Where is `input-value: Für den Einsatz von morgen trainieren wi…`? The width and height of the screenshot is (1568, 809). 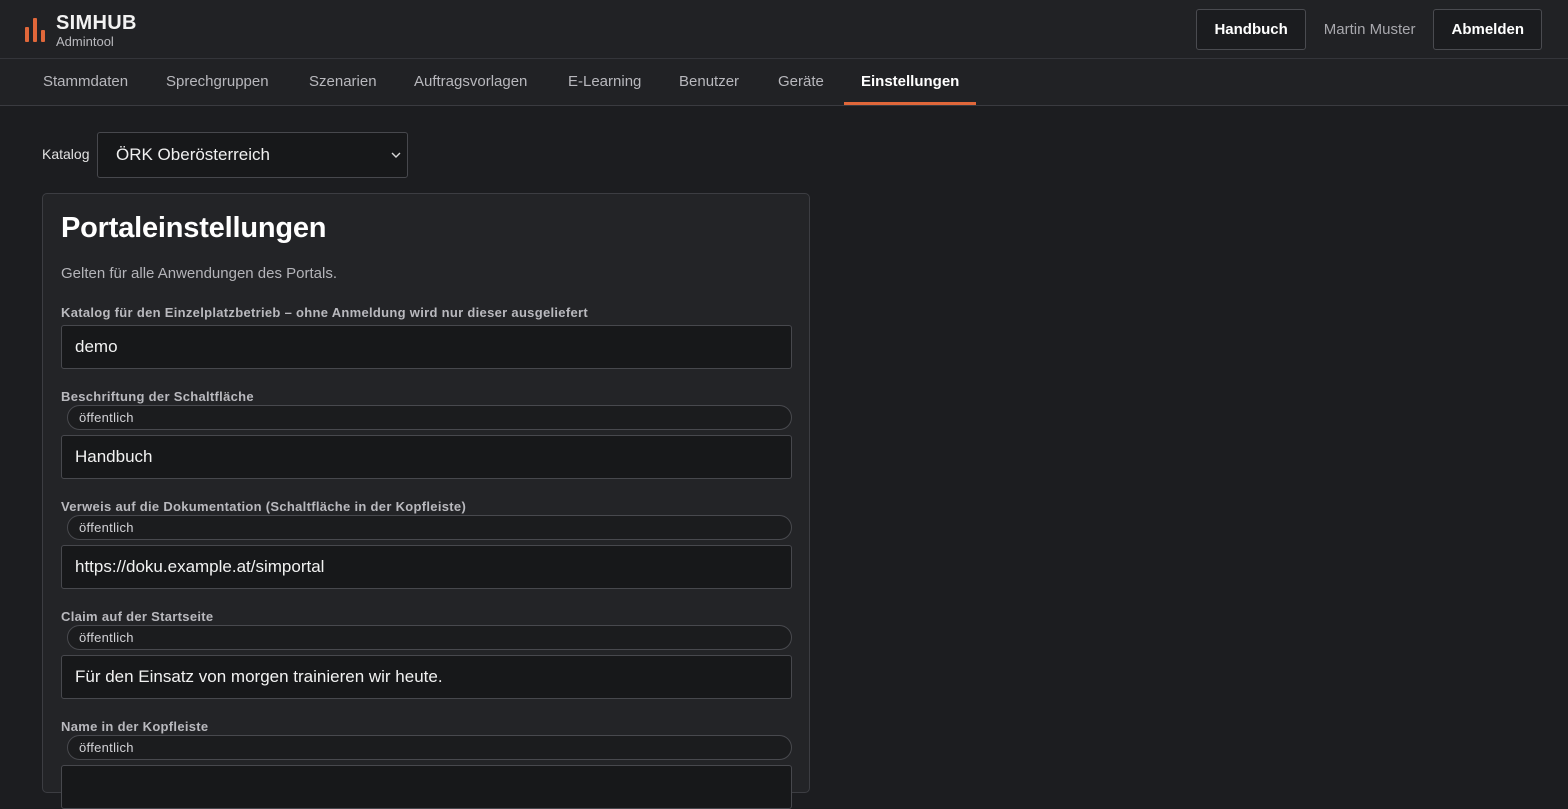
input-value: Für den Einsatz von morgen trainieren wi… is located at coordinates (259, 676).